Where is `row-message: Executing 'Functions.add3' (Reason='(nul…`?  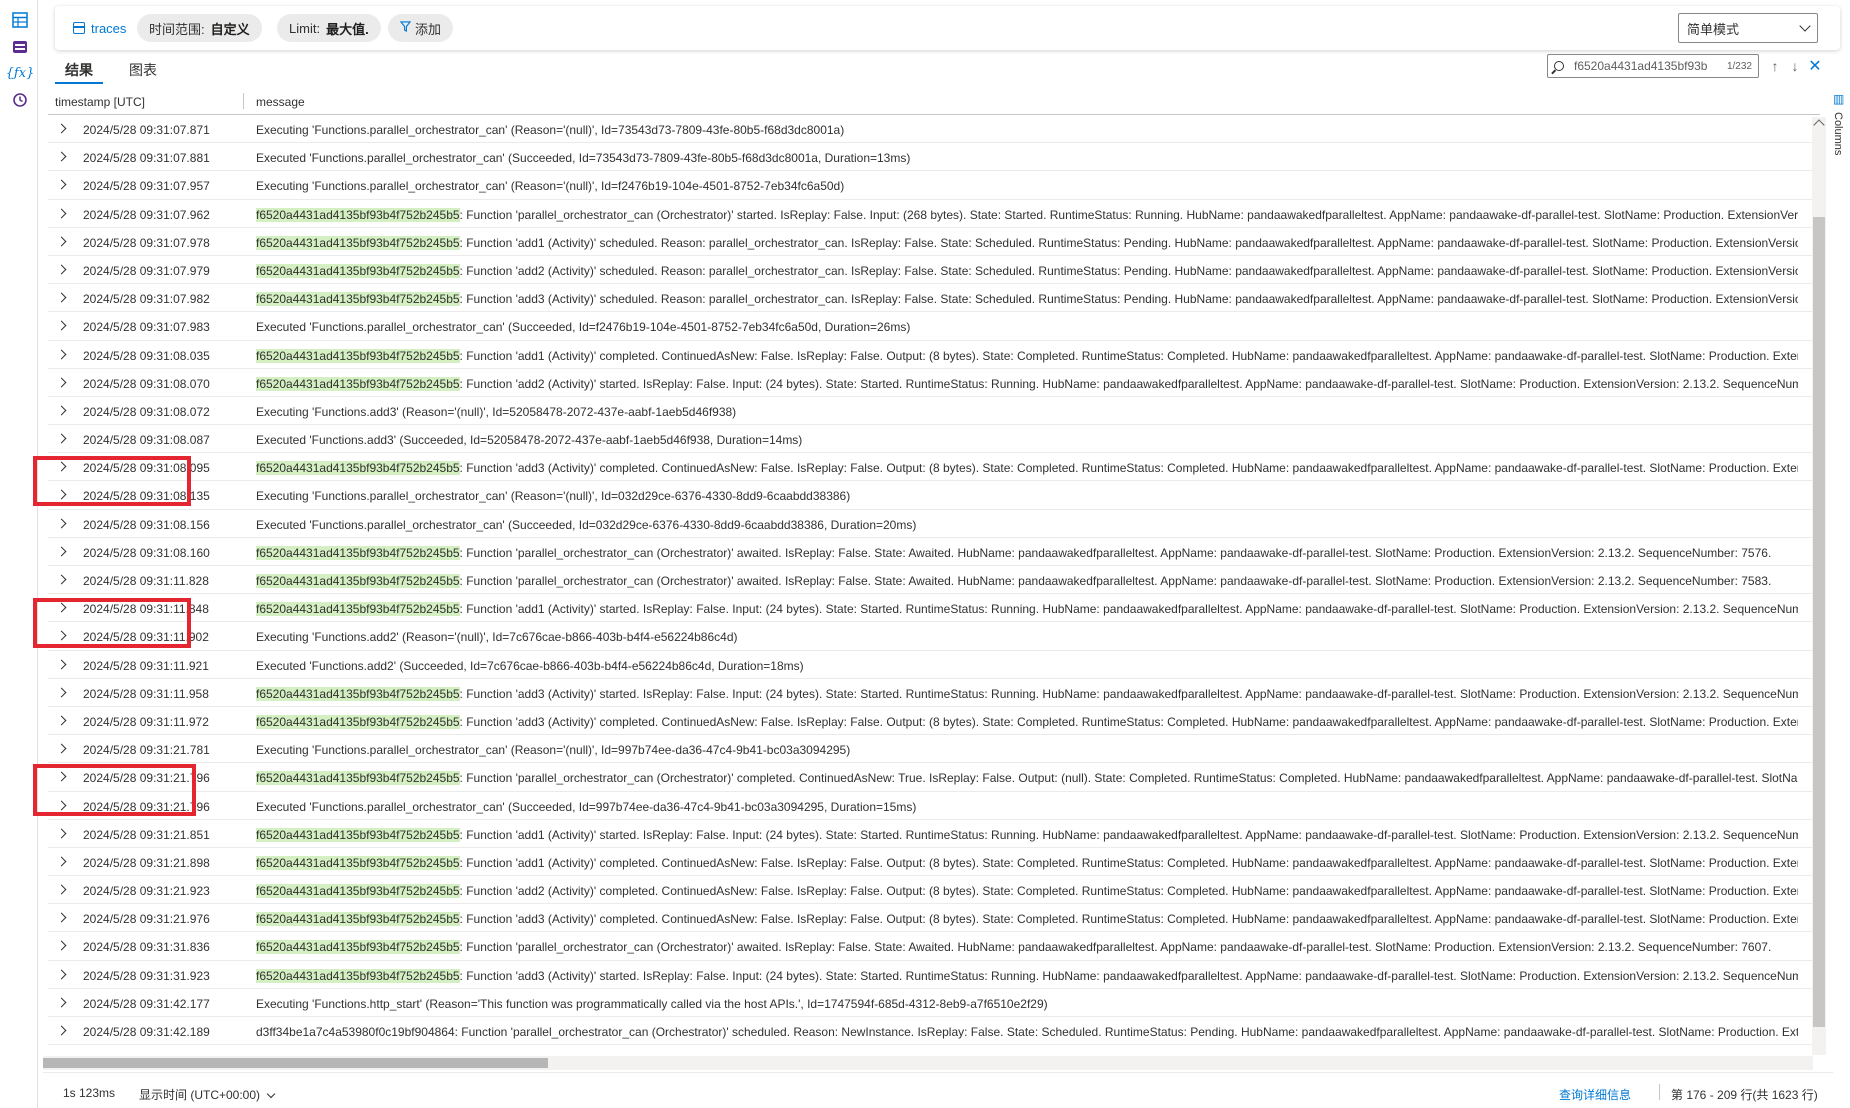
row-message: Executing 'Functions.add3' (Reason='(nul… is located at coordinates (1027, 412).